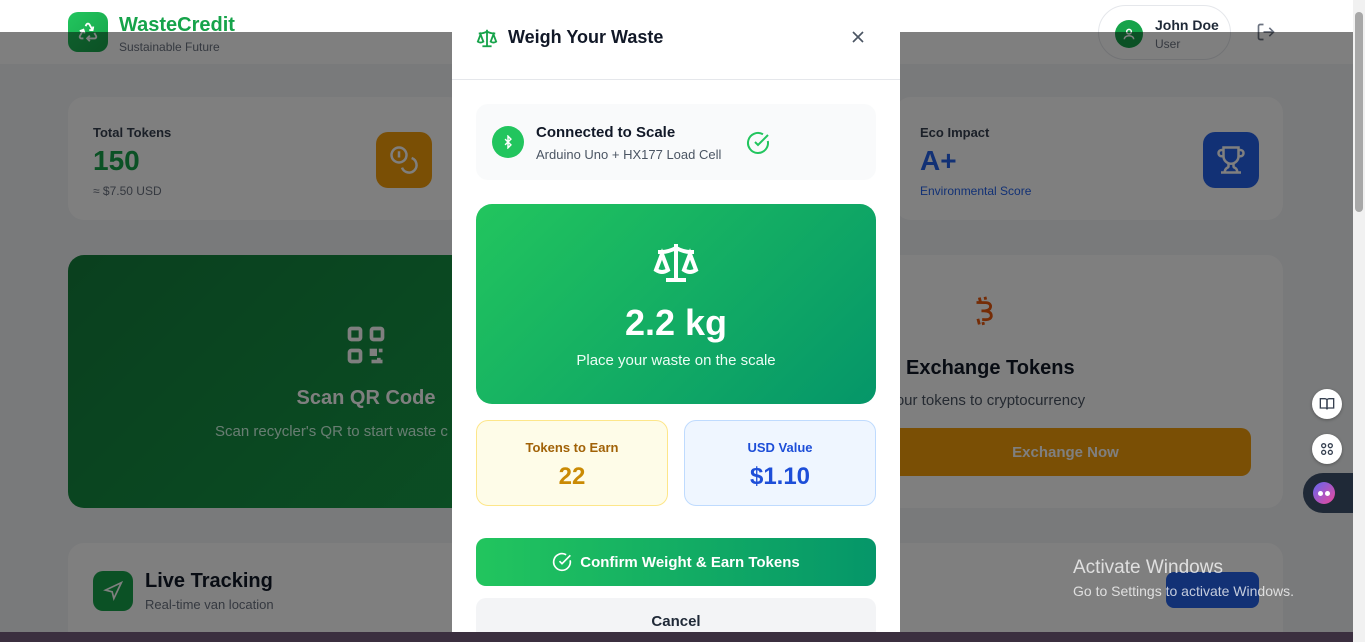 This screenshot has height=642, width=1365. I want to click on tokens-to-earn-box: Tokens to Earn 22, so click(572, 463).